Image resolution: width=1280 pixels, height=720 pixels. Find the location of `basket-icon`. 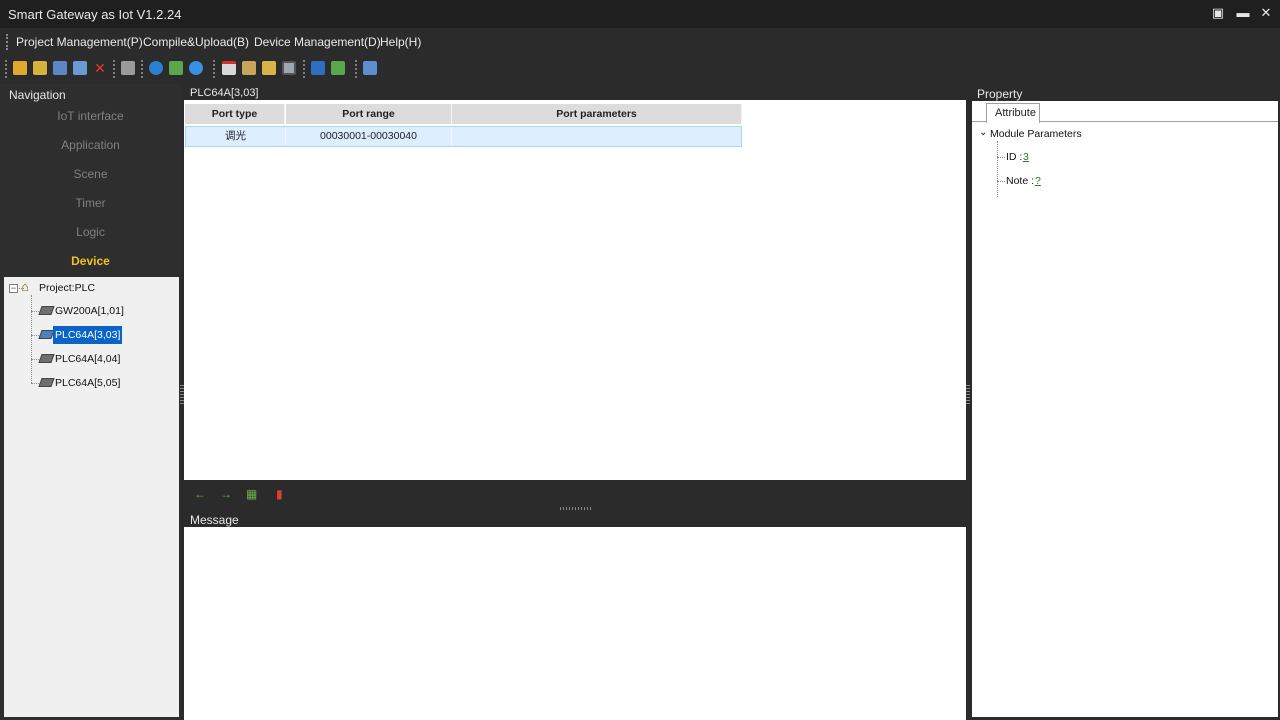

basket-icon is located at coordinates (176, 68).